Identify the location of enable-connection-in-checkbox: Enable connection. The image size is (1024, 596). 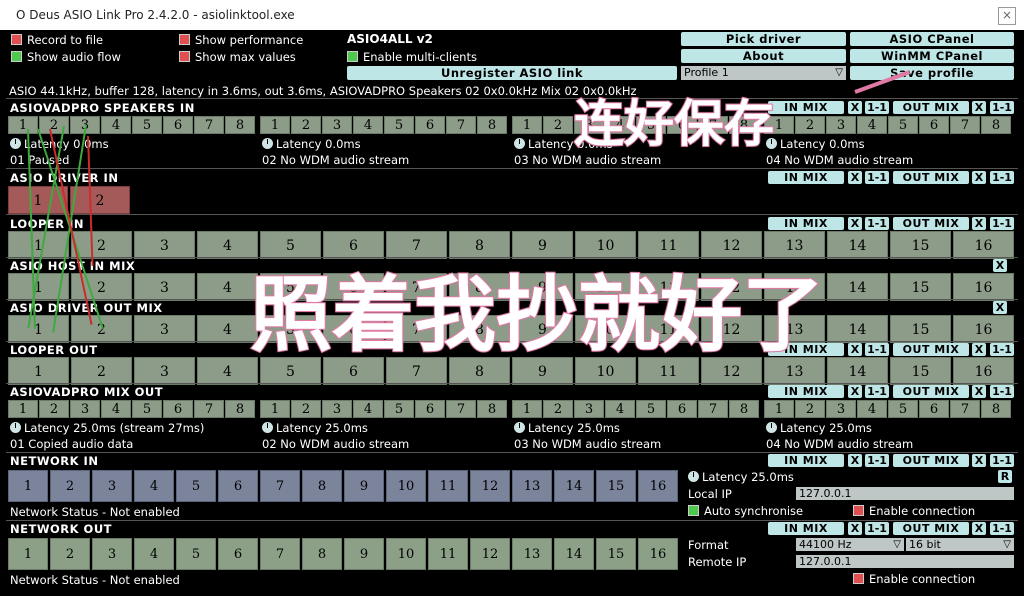
(914, 510).